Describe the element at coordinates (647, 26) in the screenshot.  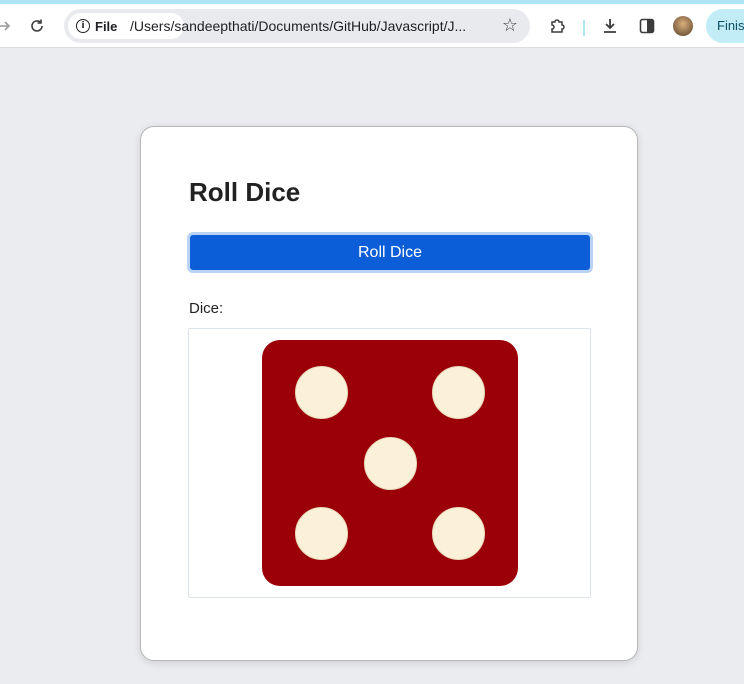
I see `side-panel-icon` at that location.